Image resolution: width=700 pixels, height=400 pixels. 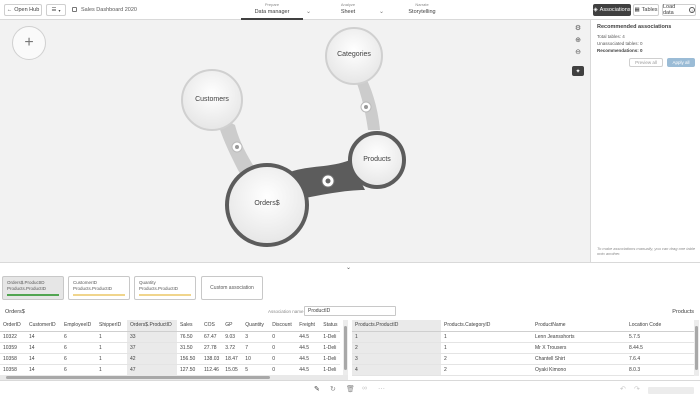 What do you see at coordinates (212, 99) in the screenshot?
I see `customers-label: Customers` at bounding box center [212, 99].